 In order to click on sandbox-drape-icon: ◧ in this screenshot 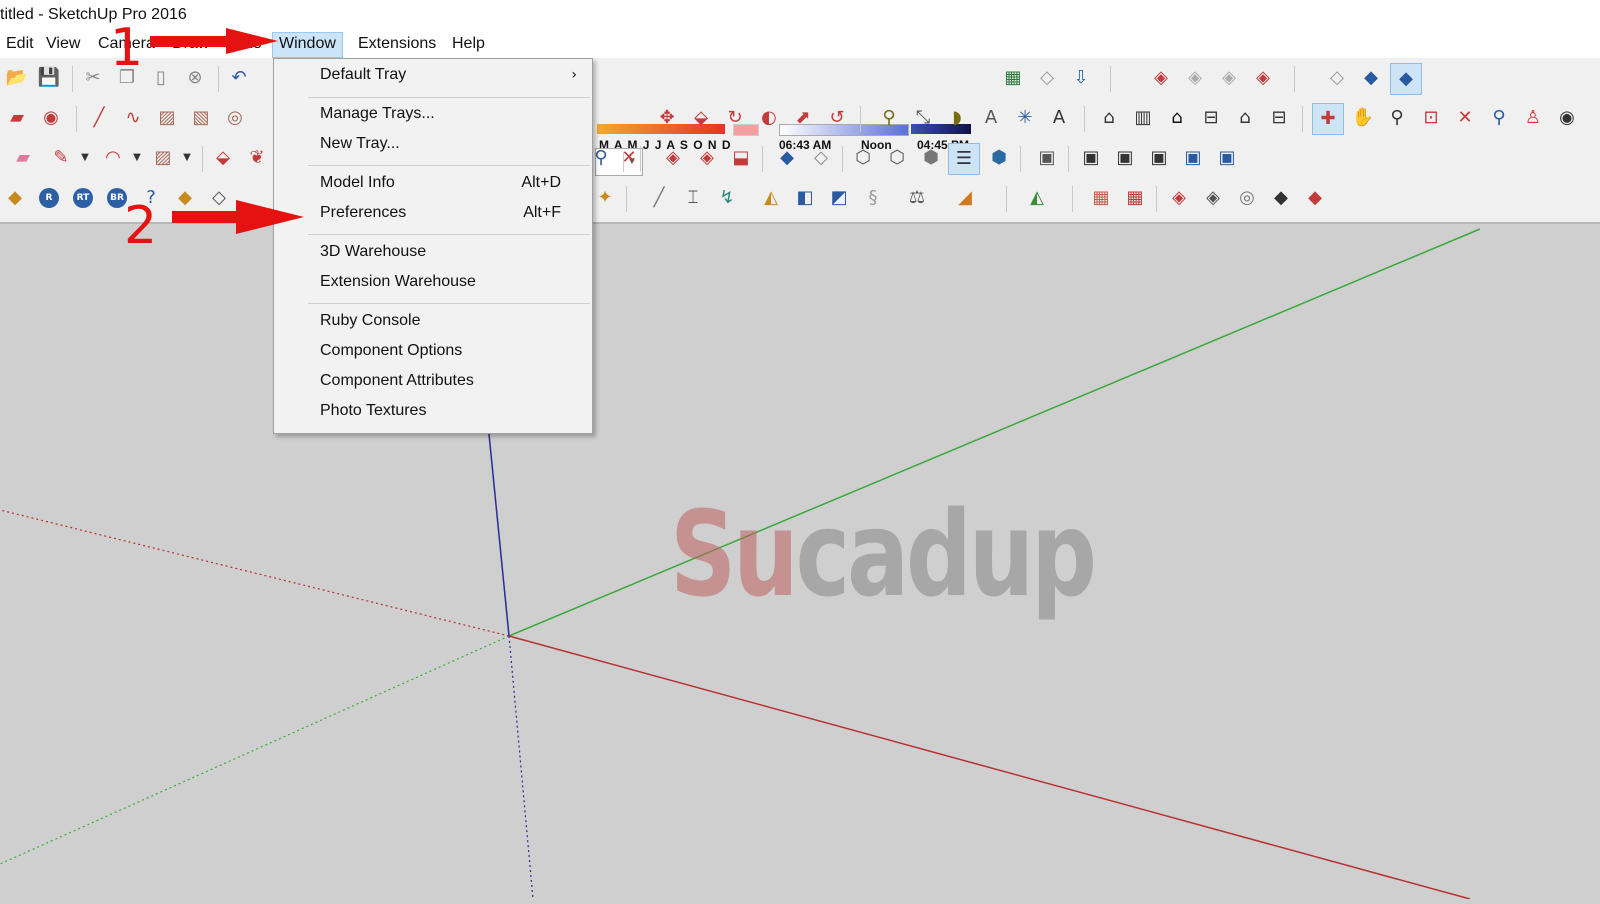, I will do `click(805, 198)`.